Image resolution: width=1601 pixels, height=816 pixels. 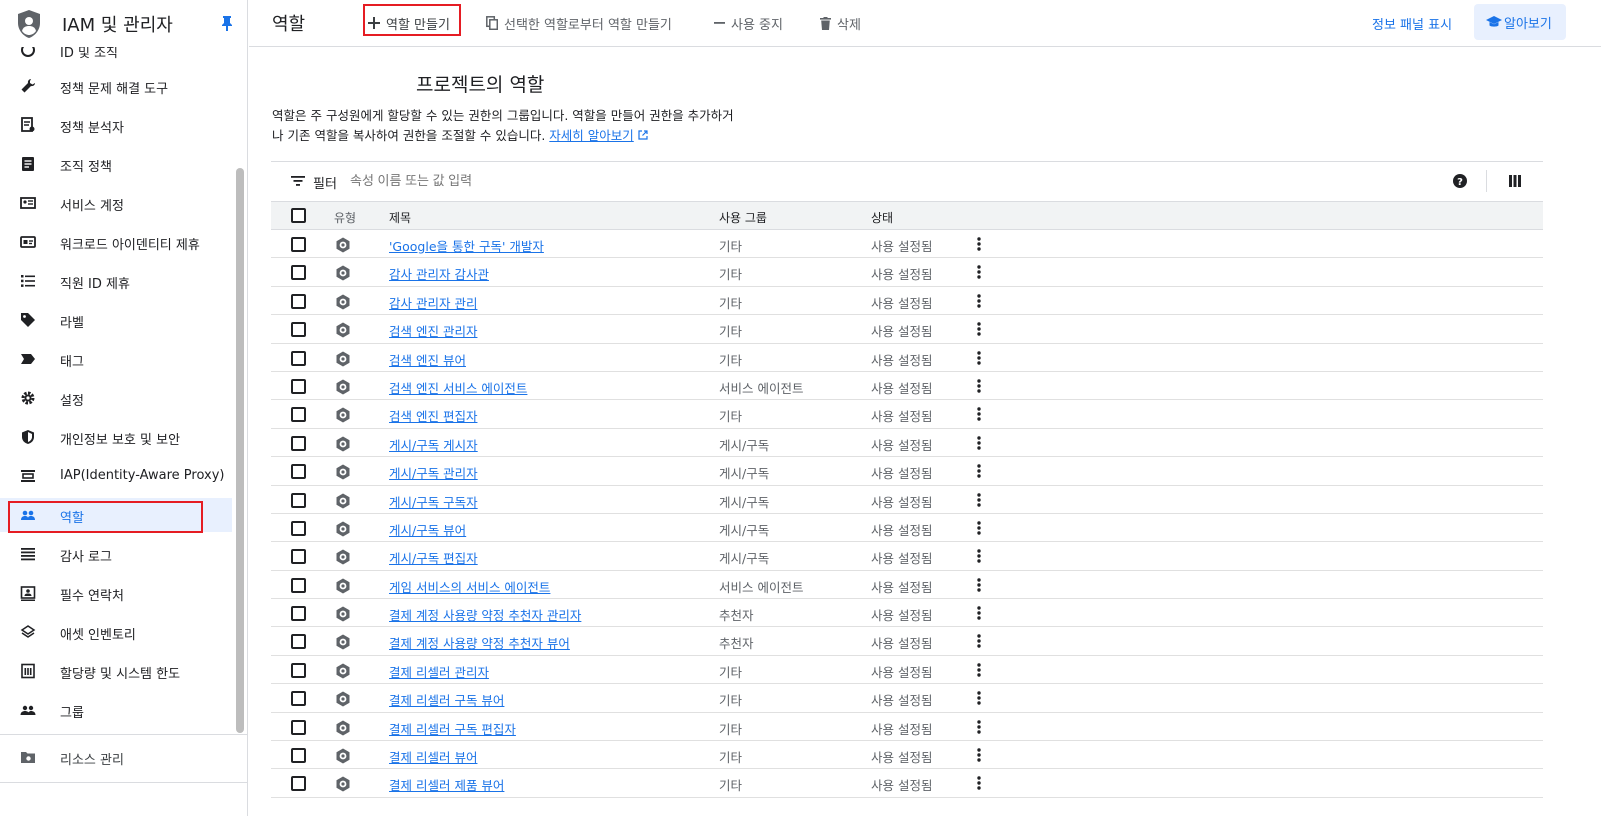 What do you see at coordinates (400, 217) in the screenshot?
I see `header-title: 제목` at bounding box center [400, 217].